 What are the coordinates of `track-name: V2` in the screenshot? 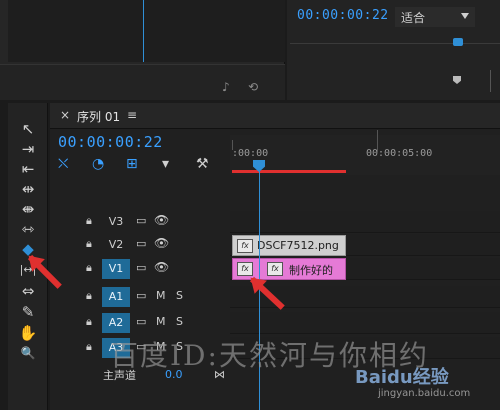 It's located at (116, 245).